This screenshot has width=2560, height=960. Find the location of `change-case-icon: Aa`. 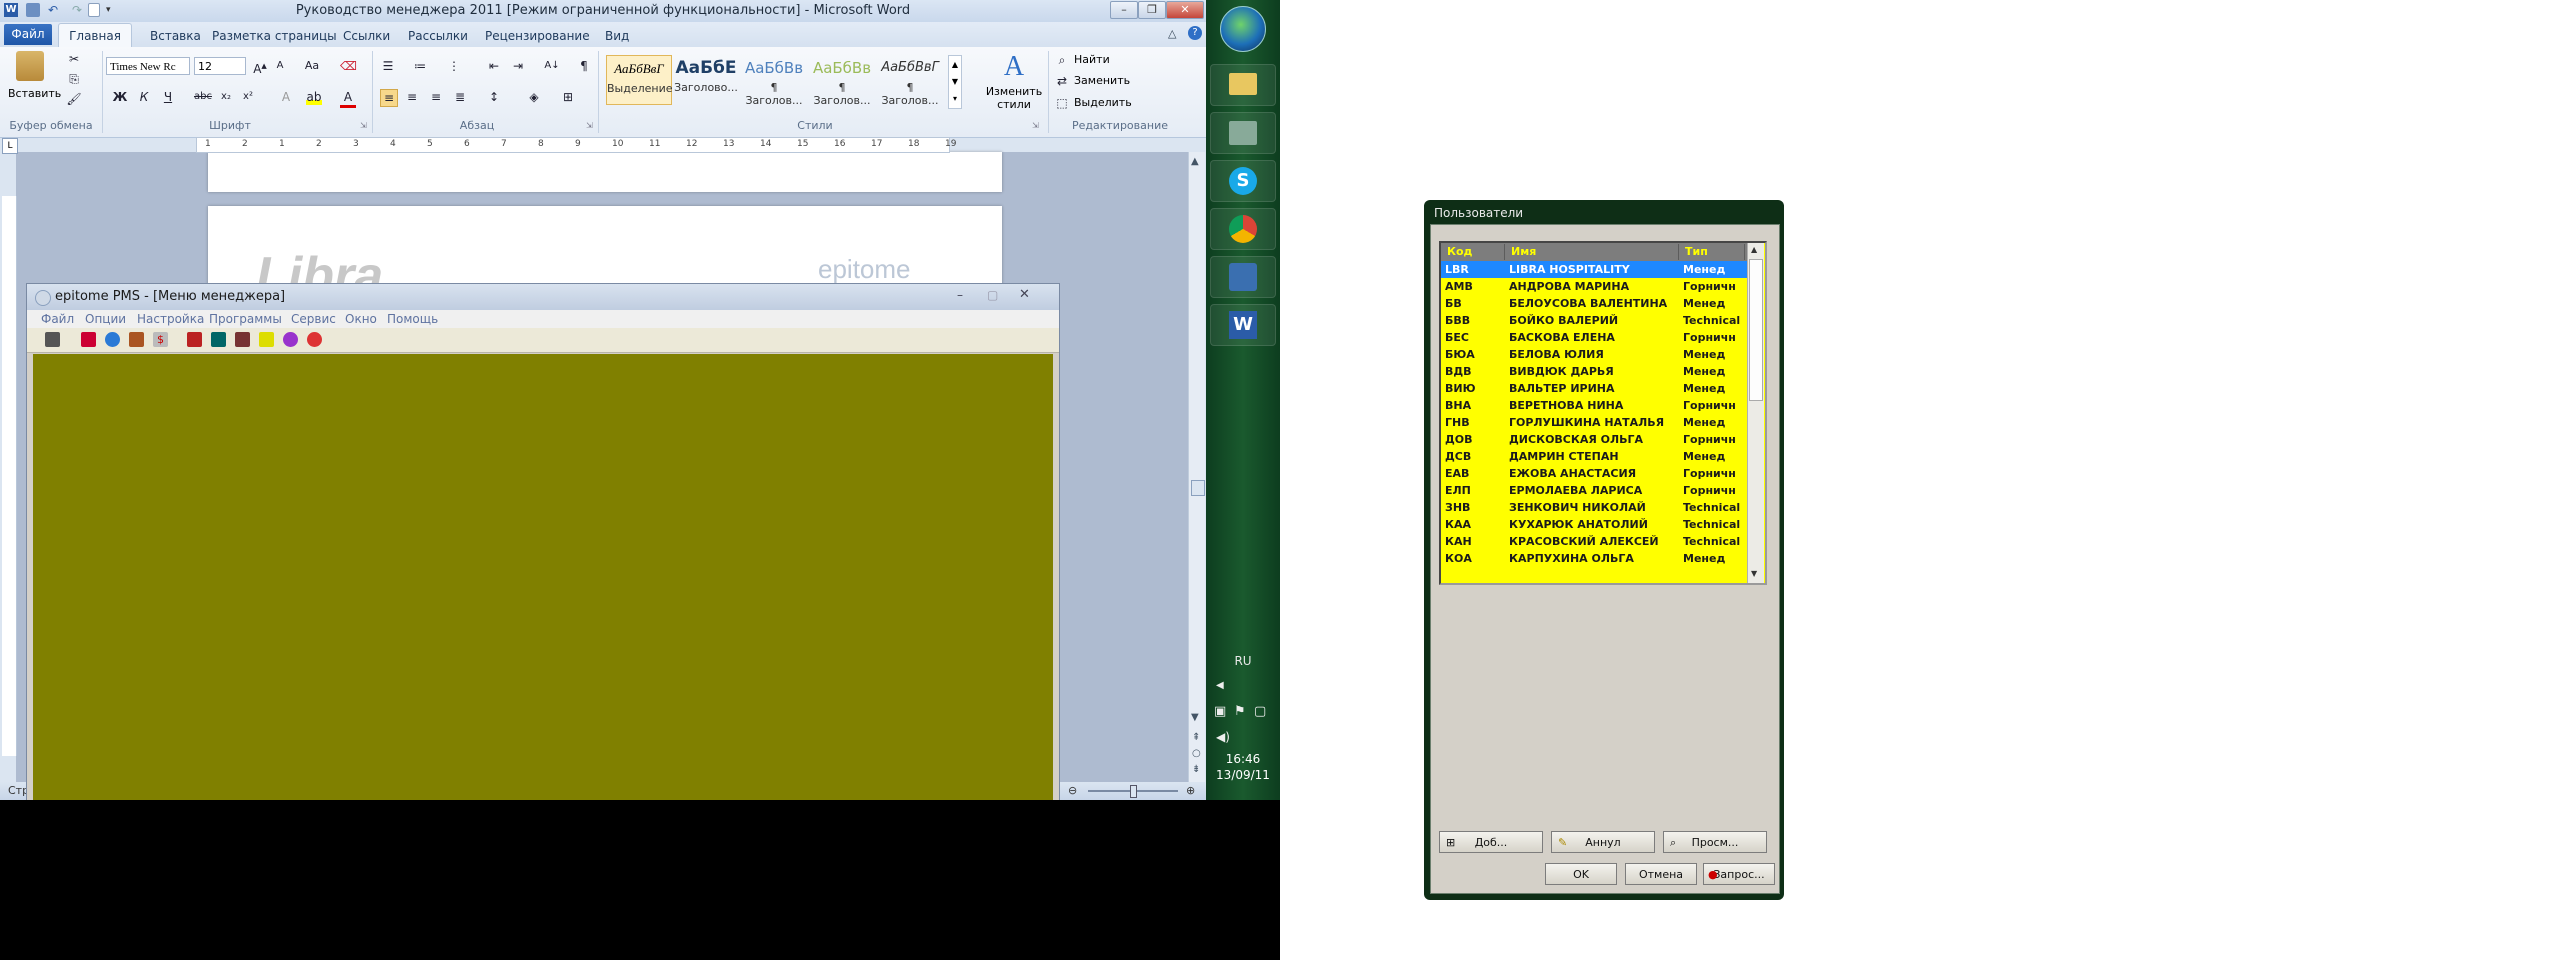

change-case-icon: Aa is located at coordinates (312, 66).